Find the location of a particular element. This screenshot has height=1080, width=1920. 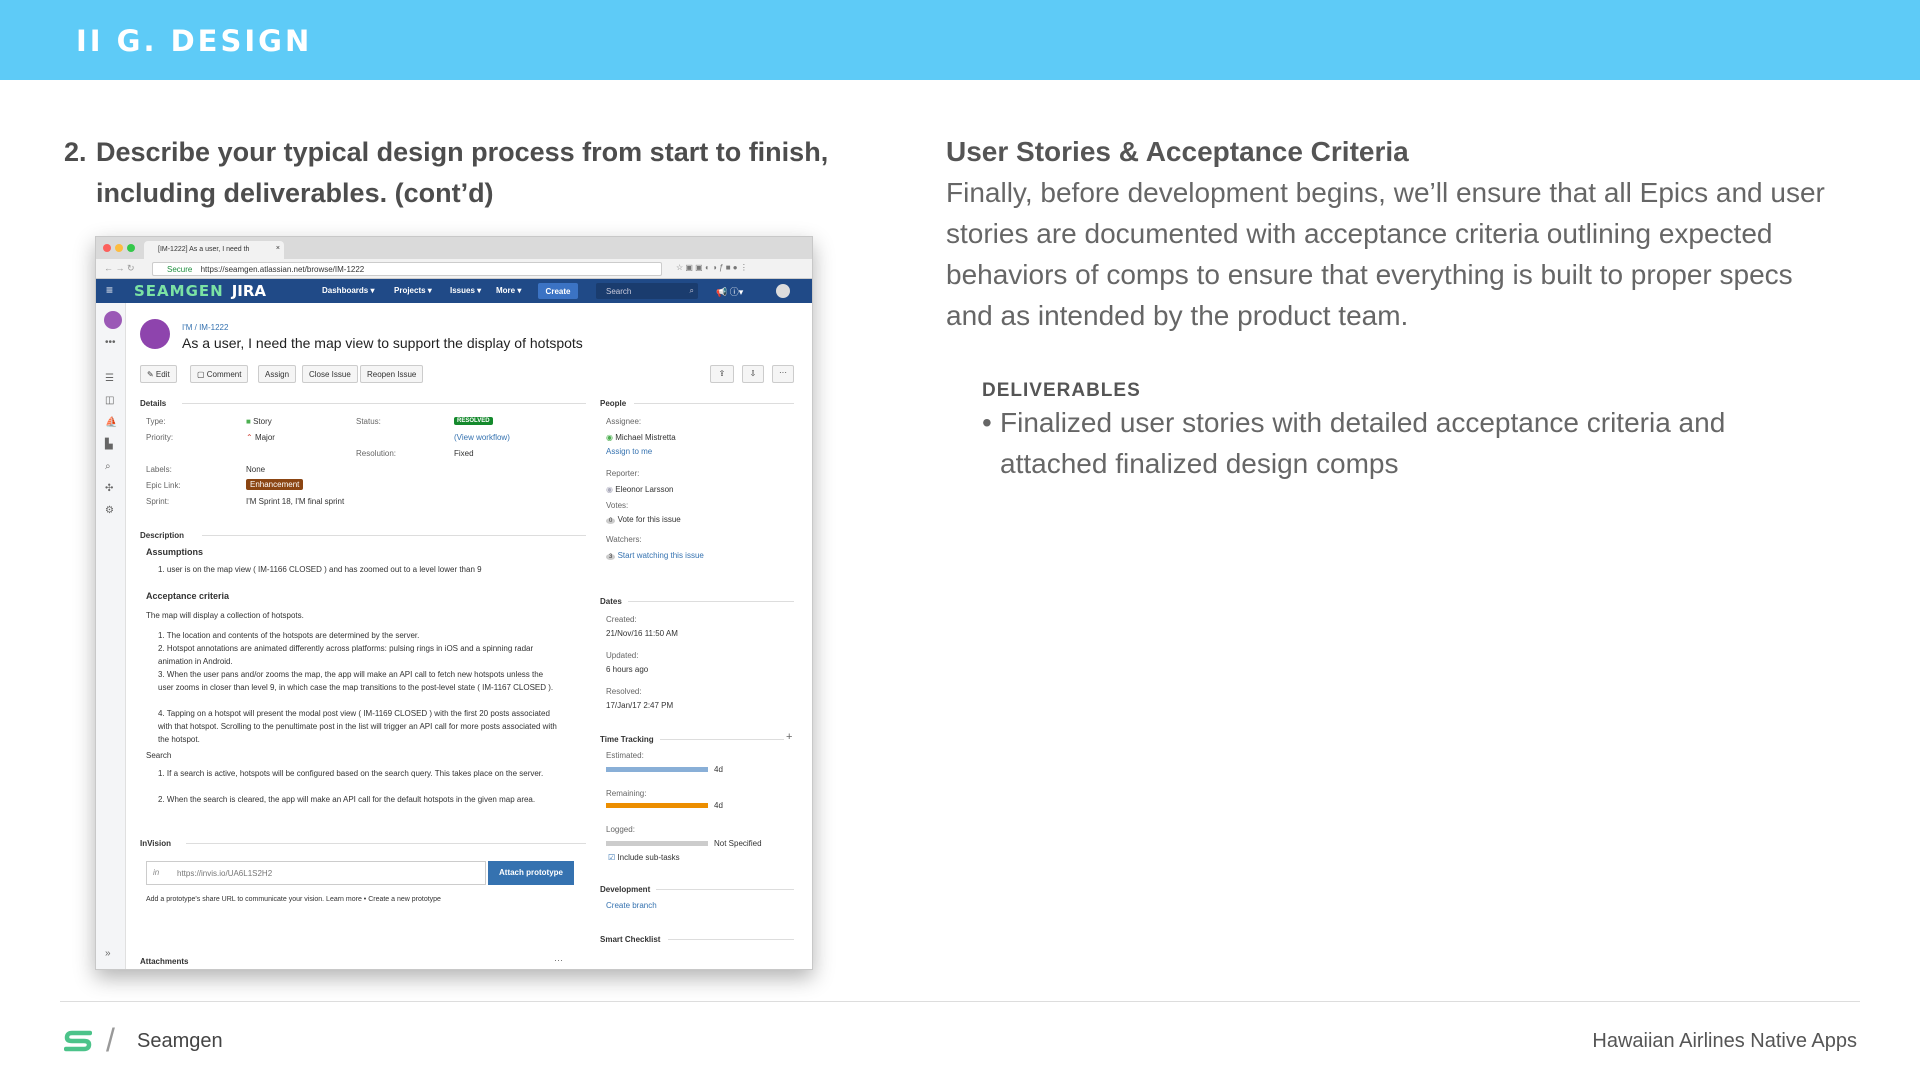

notification-help-icons: 📢 ⓘ▾ is located at coordinates (729, 291).